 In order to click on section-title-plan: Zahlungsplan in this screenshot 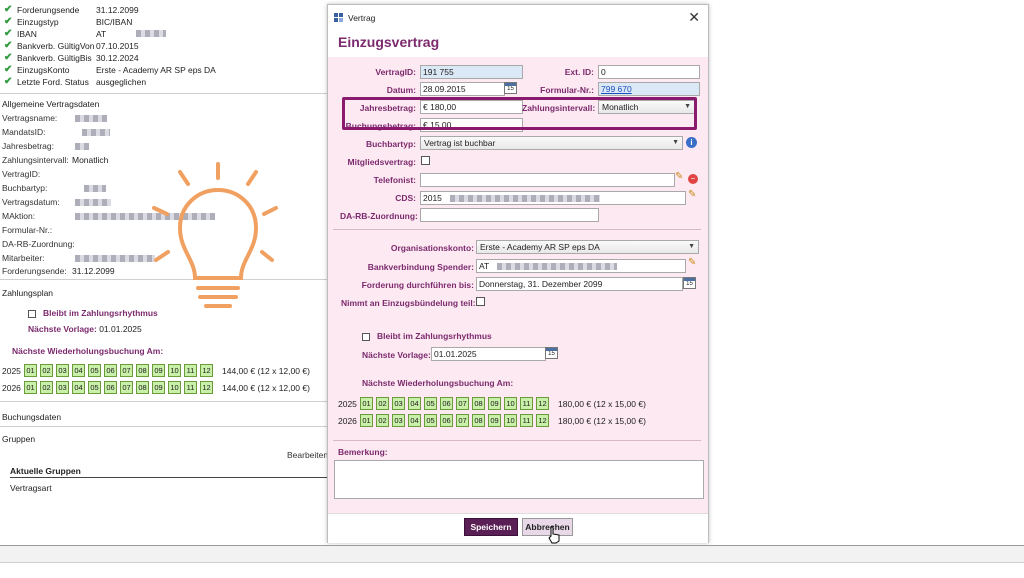, I will do `click(28, 293)`.